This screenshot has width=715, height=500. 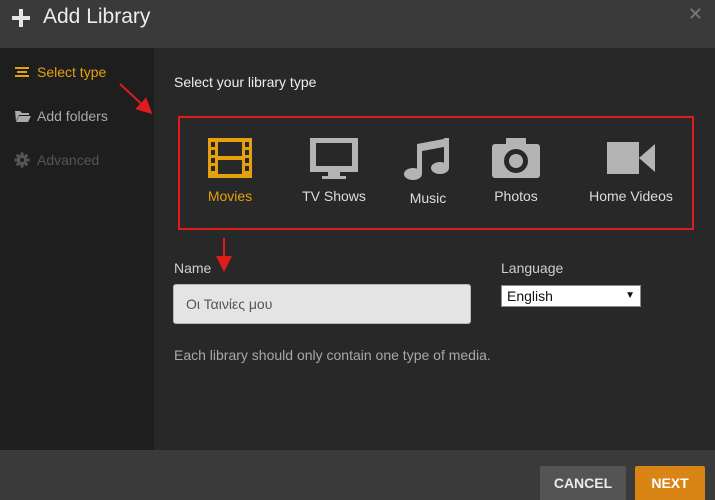 I want to click on close-icon: ✕, so click(x=695, y=14).